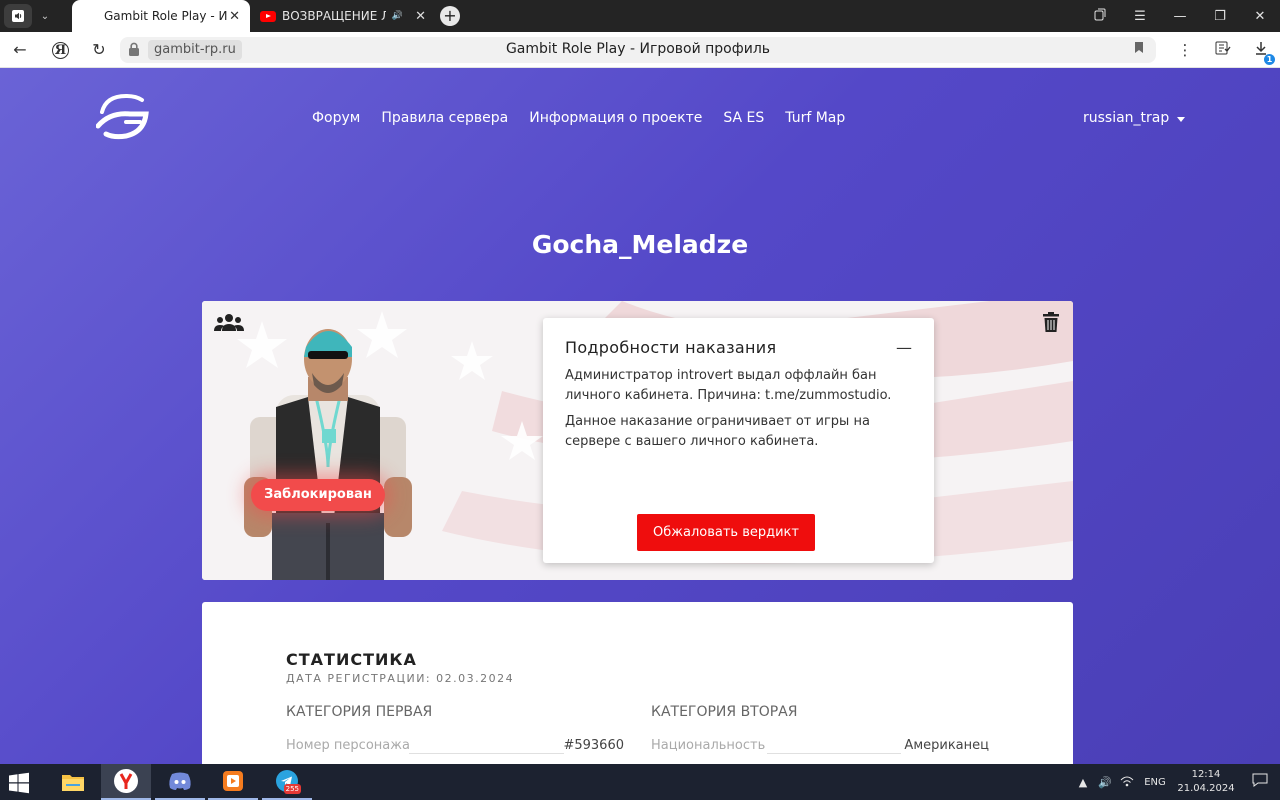  Describe the element at coordinates (708, 745) in the screenshot. I see `stat-label: Национальность` at that location.